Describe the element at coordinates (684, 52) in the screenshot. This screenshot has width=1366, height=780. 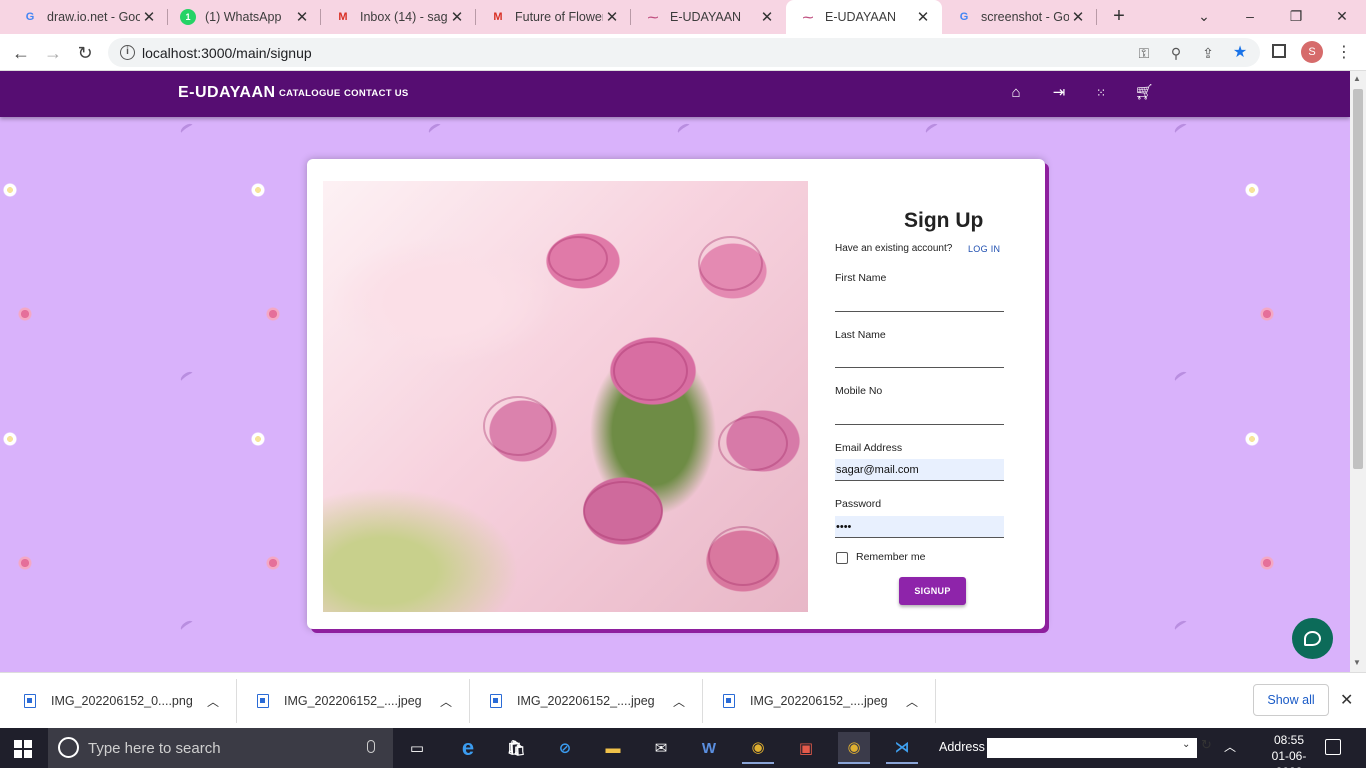
I see `address-bar: i localhost:3000/main/signup ⚿ ⚲ ⇪ ★` at that location.